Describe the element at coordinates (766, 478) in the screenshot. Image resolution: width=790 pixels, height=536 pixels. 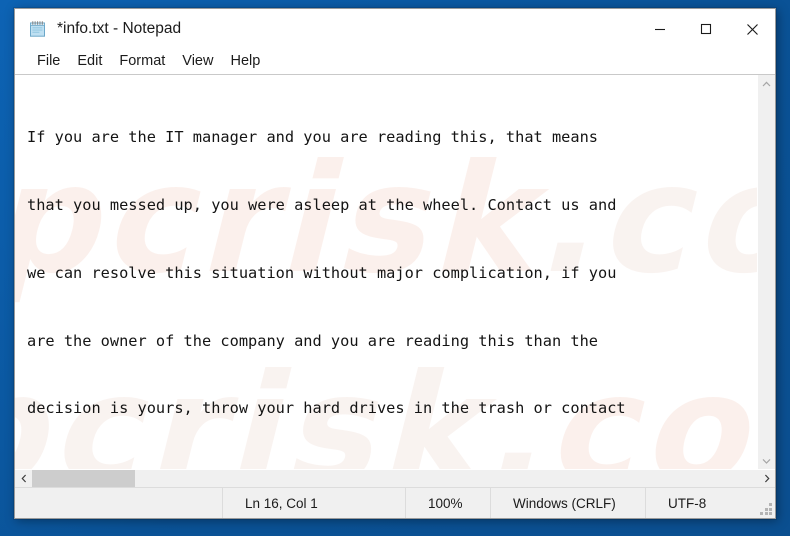
I see `chevron-right-icon` at that location.